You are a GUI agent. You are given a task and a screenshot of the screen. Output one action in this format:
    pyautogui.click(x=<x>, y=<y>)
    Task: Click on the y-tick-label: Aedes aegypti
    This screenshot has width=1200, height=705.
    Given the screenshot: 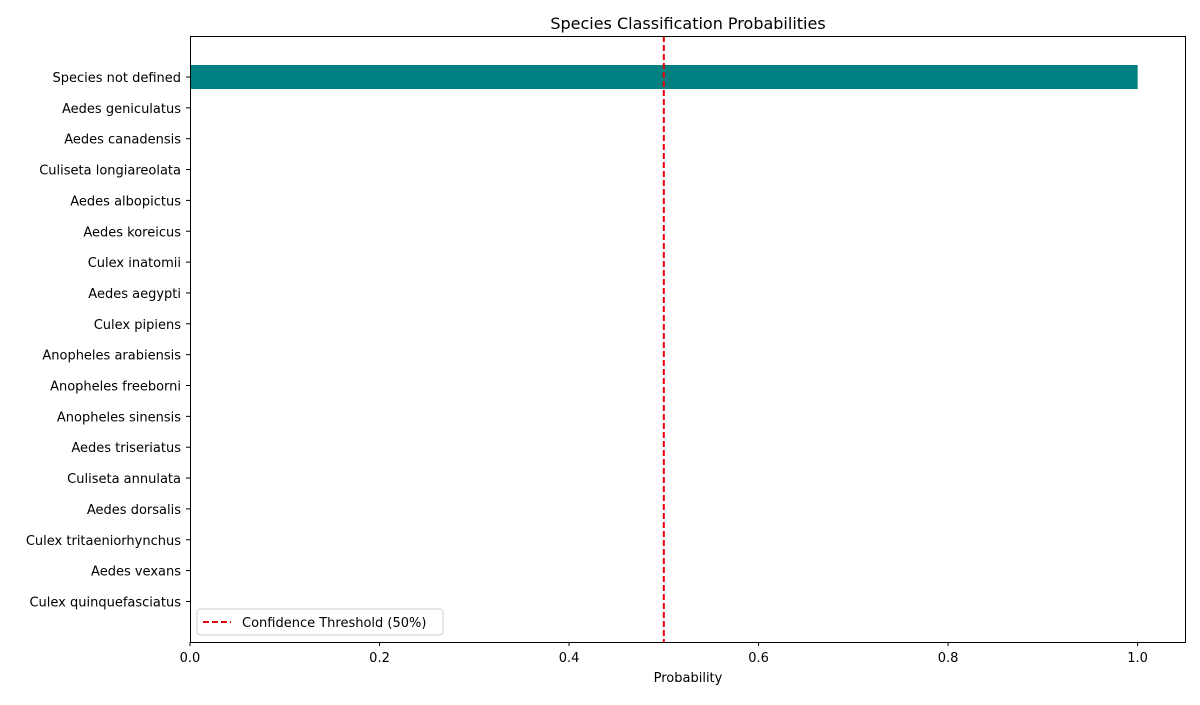 What is the action you would take?
    pyautogui.click(x=134, y=294)
    